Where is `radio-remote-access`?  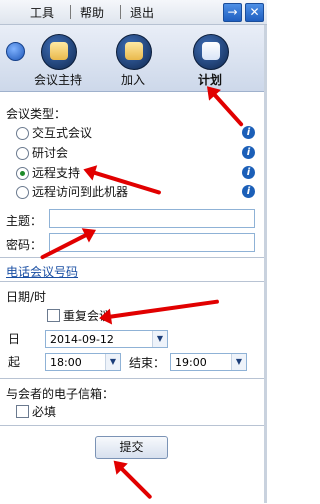
radio-remote-access is located at coordinates (22, 192).